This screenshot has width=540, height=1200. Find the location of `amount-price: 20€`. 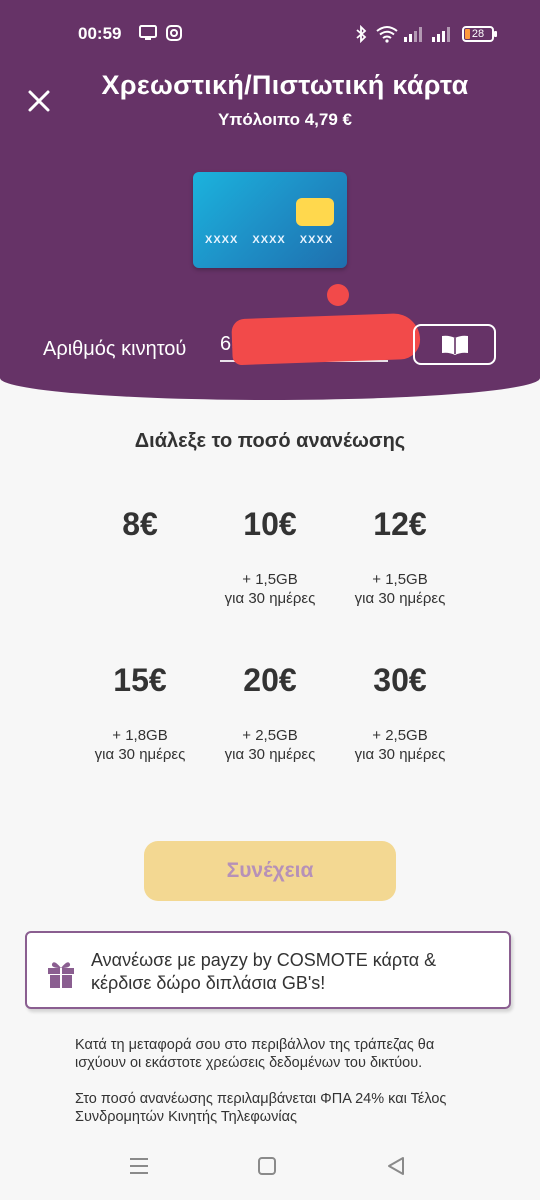

amount-price: 20€ is located at coordinates (270, 680).